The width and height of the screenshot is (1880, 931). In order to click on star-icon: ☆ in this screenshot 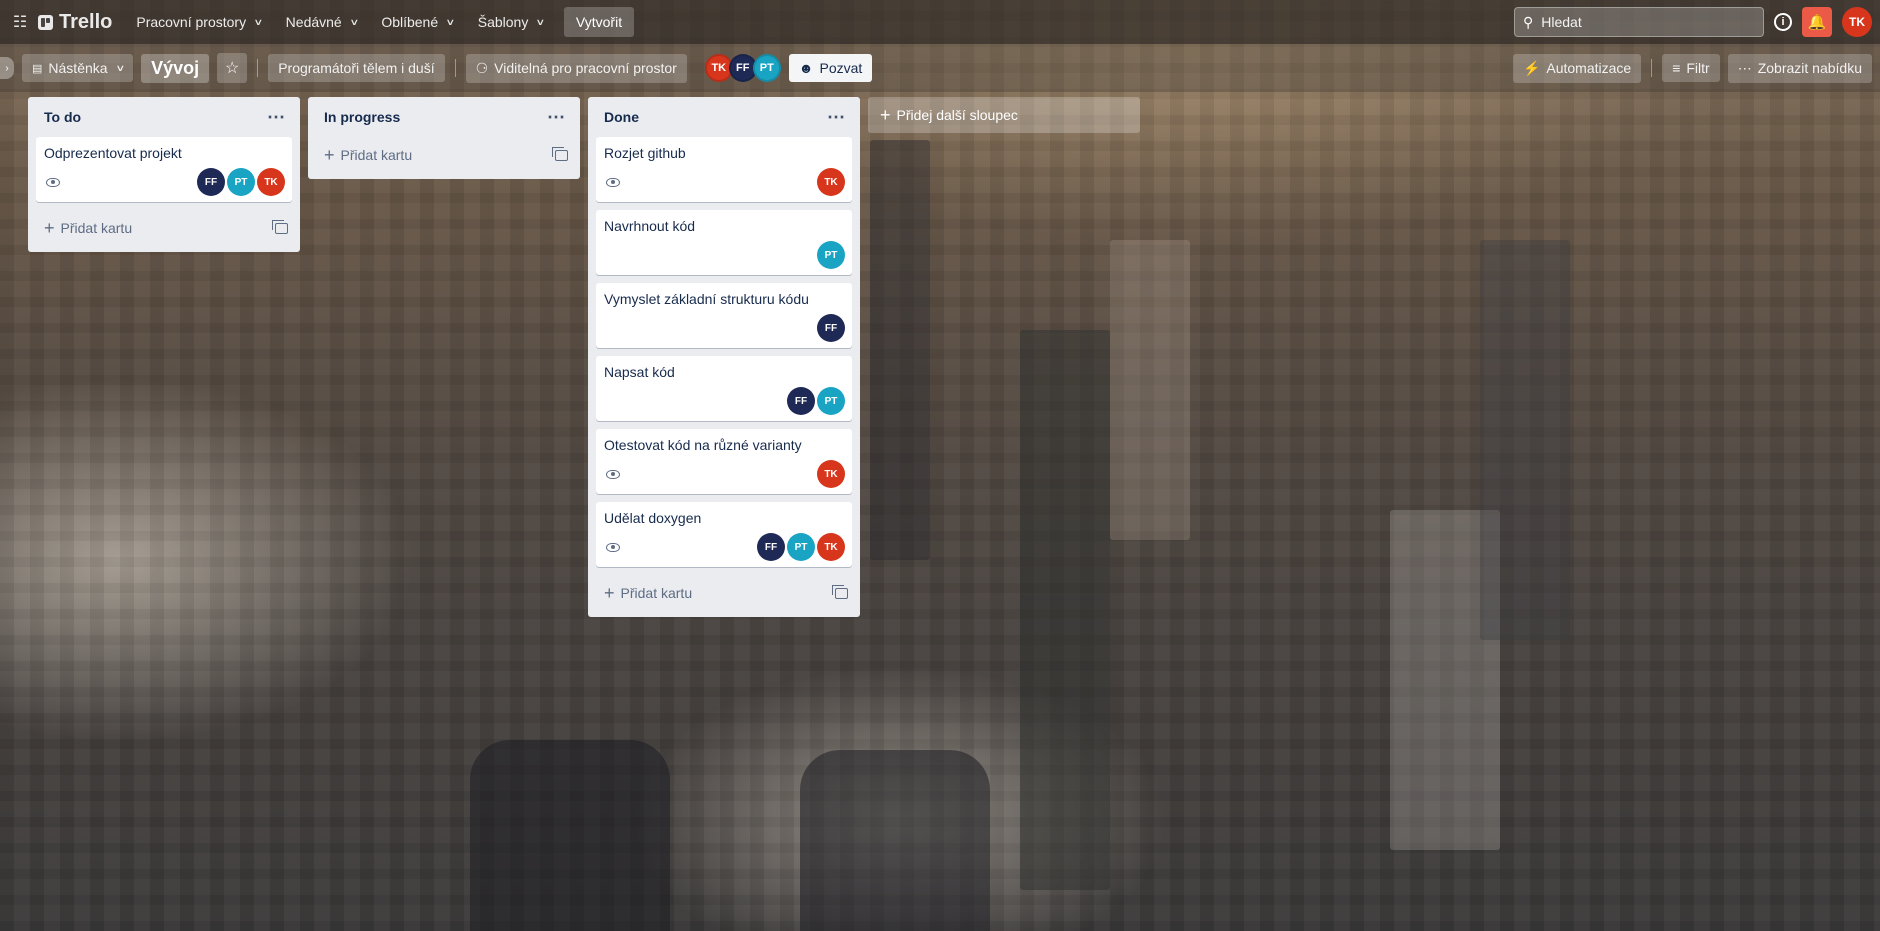, I will do `click(232, 68)`.